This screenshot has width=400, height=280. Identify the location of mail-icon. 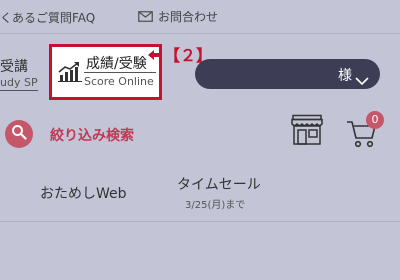
(145, 16).